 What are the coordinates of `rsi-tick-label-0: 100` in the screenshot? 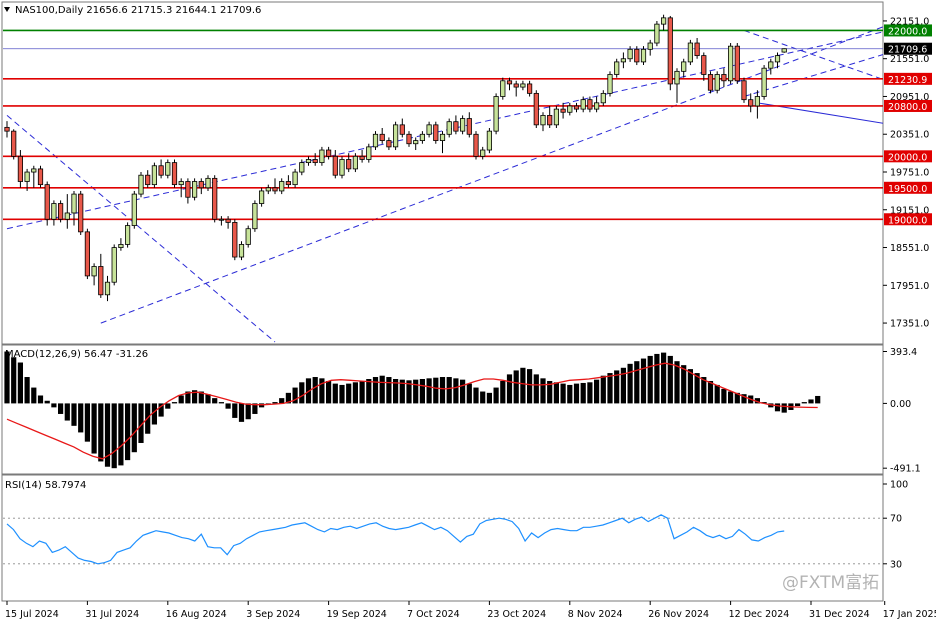 It's located at (899, 485).